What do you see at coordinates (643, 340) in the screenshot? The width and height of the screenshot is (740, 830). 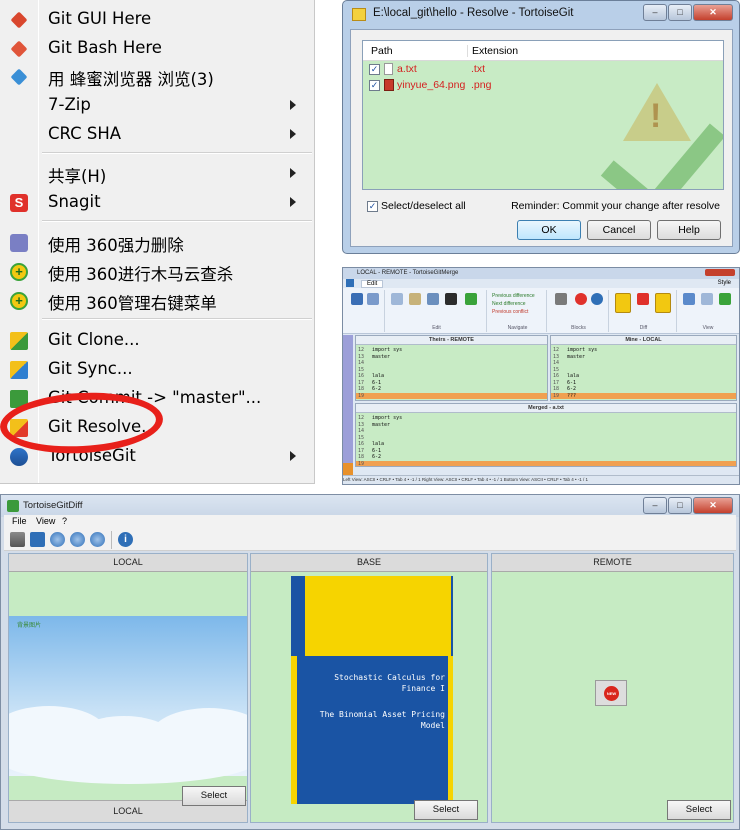 I see `pane-header: Mine - LOCAL` at bounding box center [643, 340].